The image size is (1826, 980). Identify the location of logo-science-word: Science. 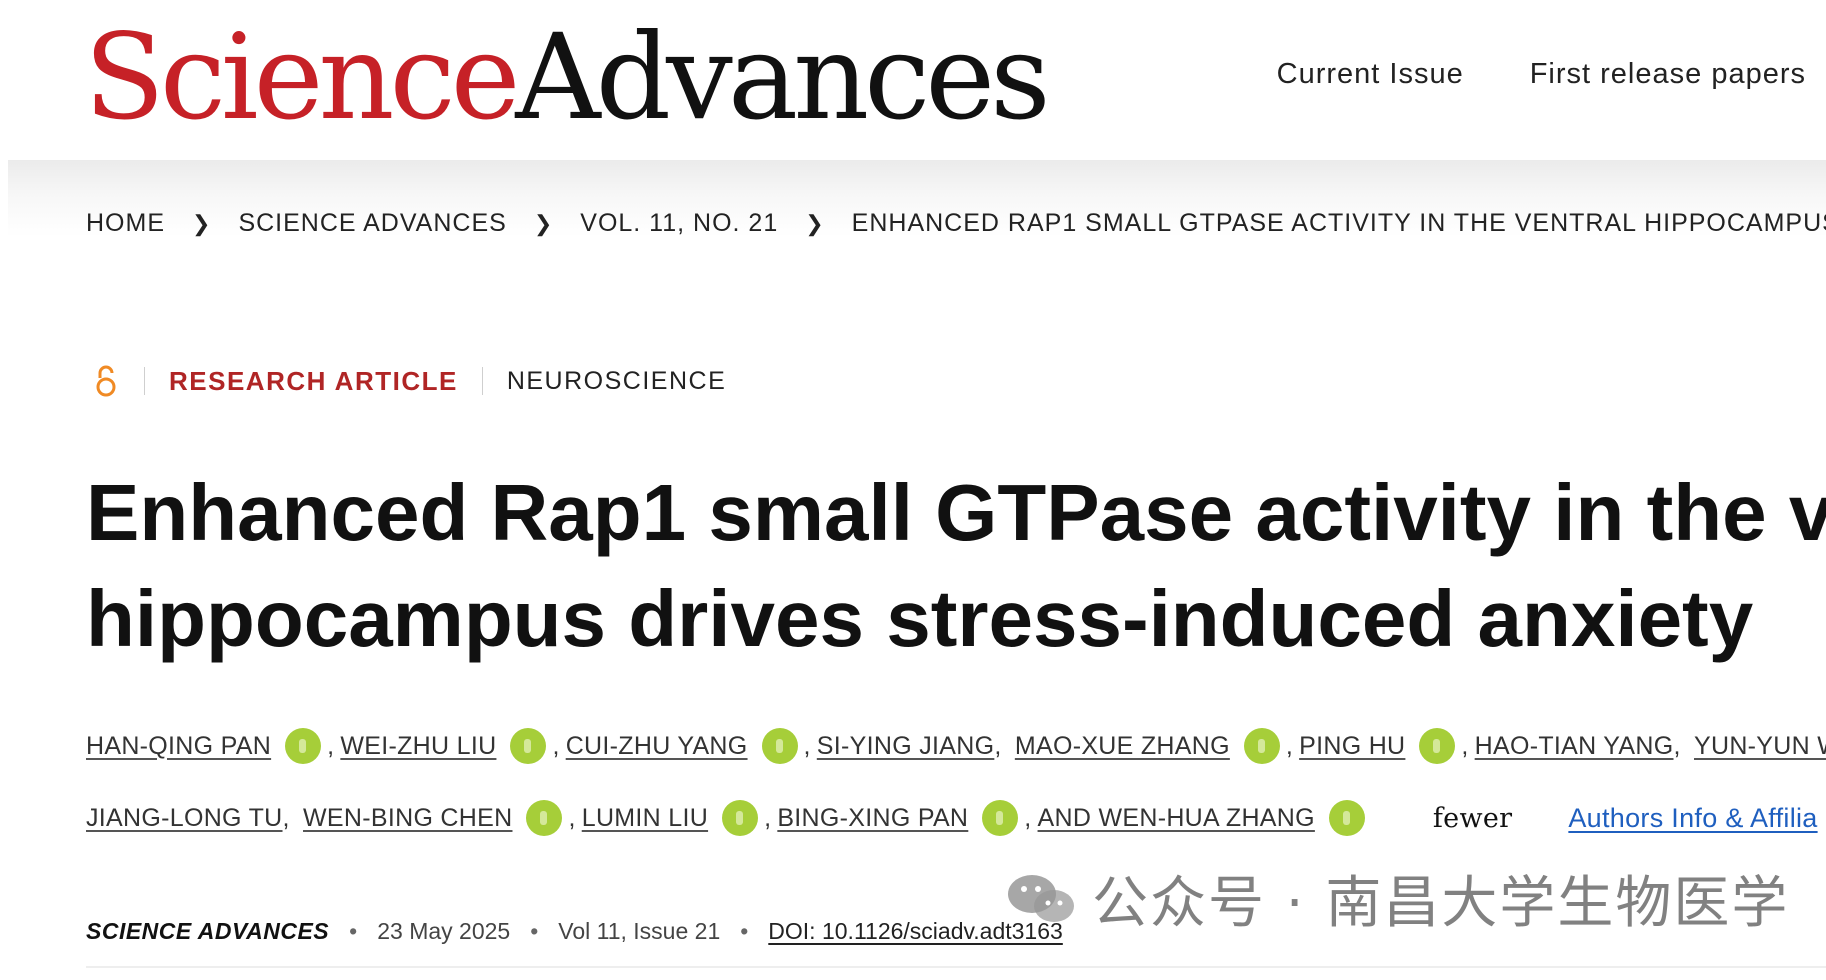
(302, 77).